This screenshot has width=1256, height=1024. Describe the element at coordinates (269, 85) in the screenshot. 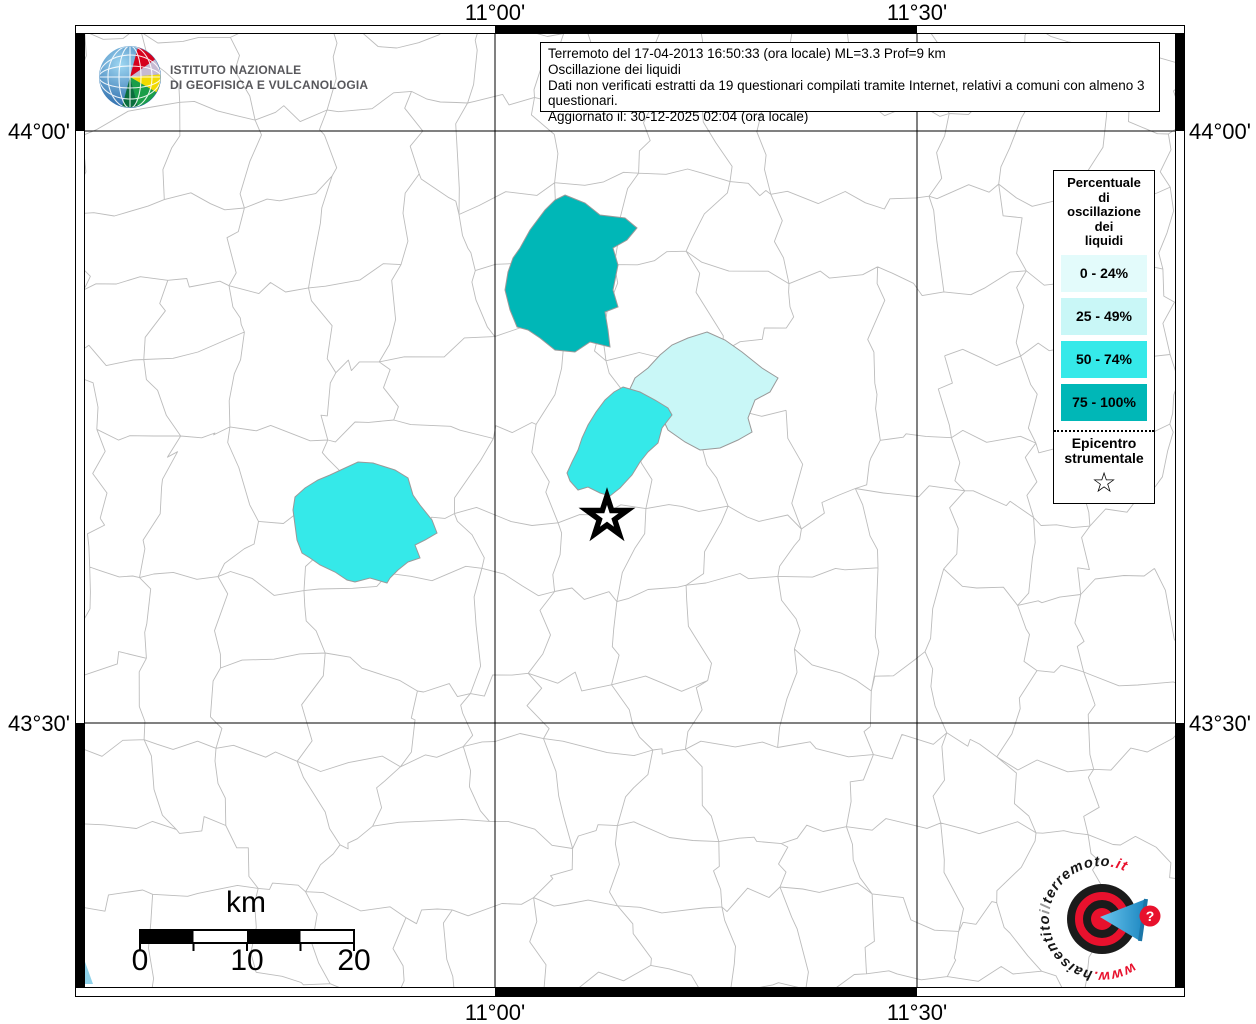

I see `ingv-name-line2: DI GEOFISICA E VULCANOLOGIA` at that location.